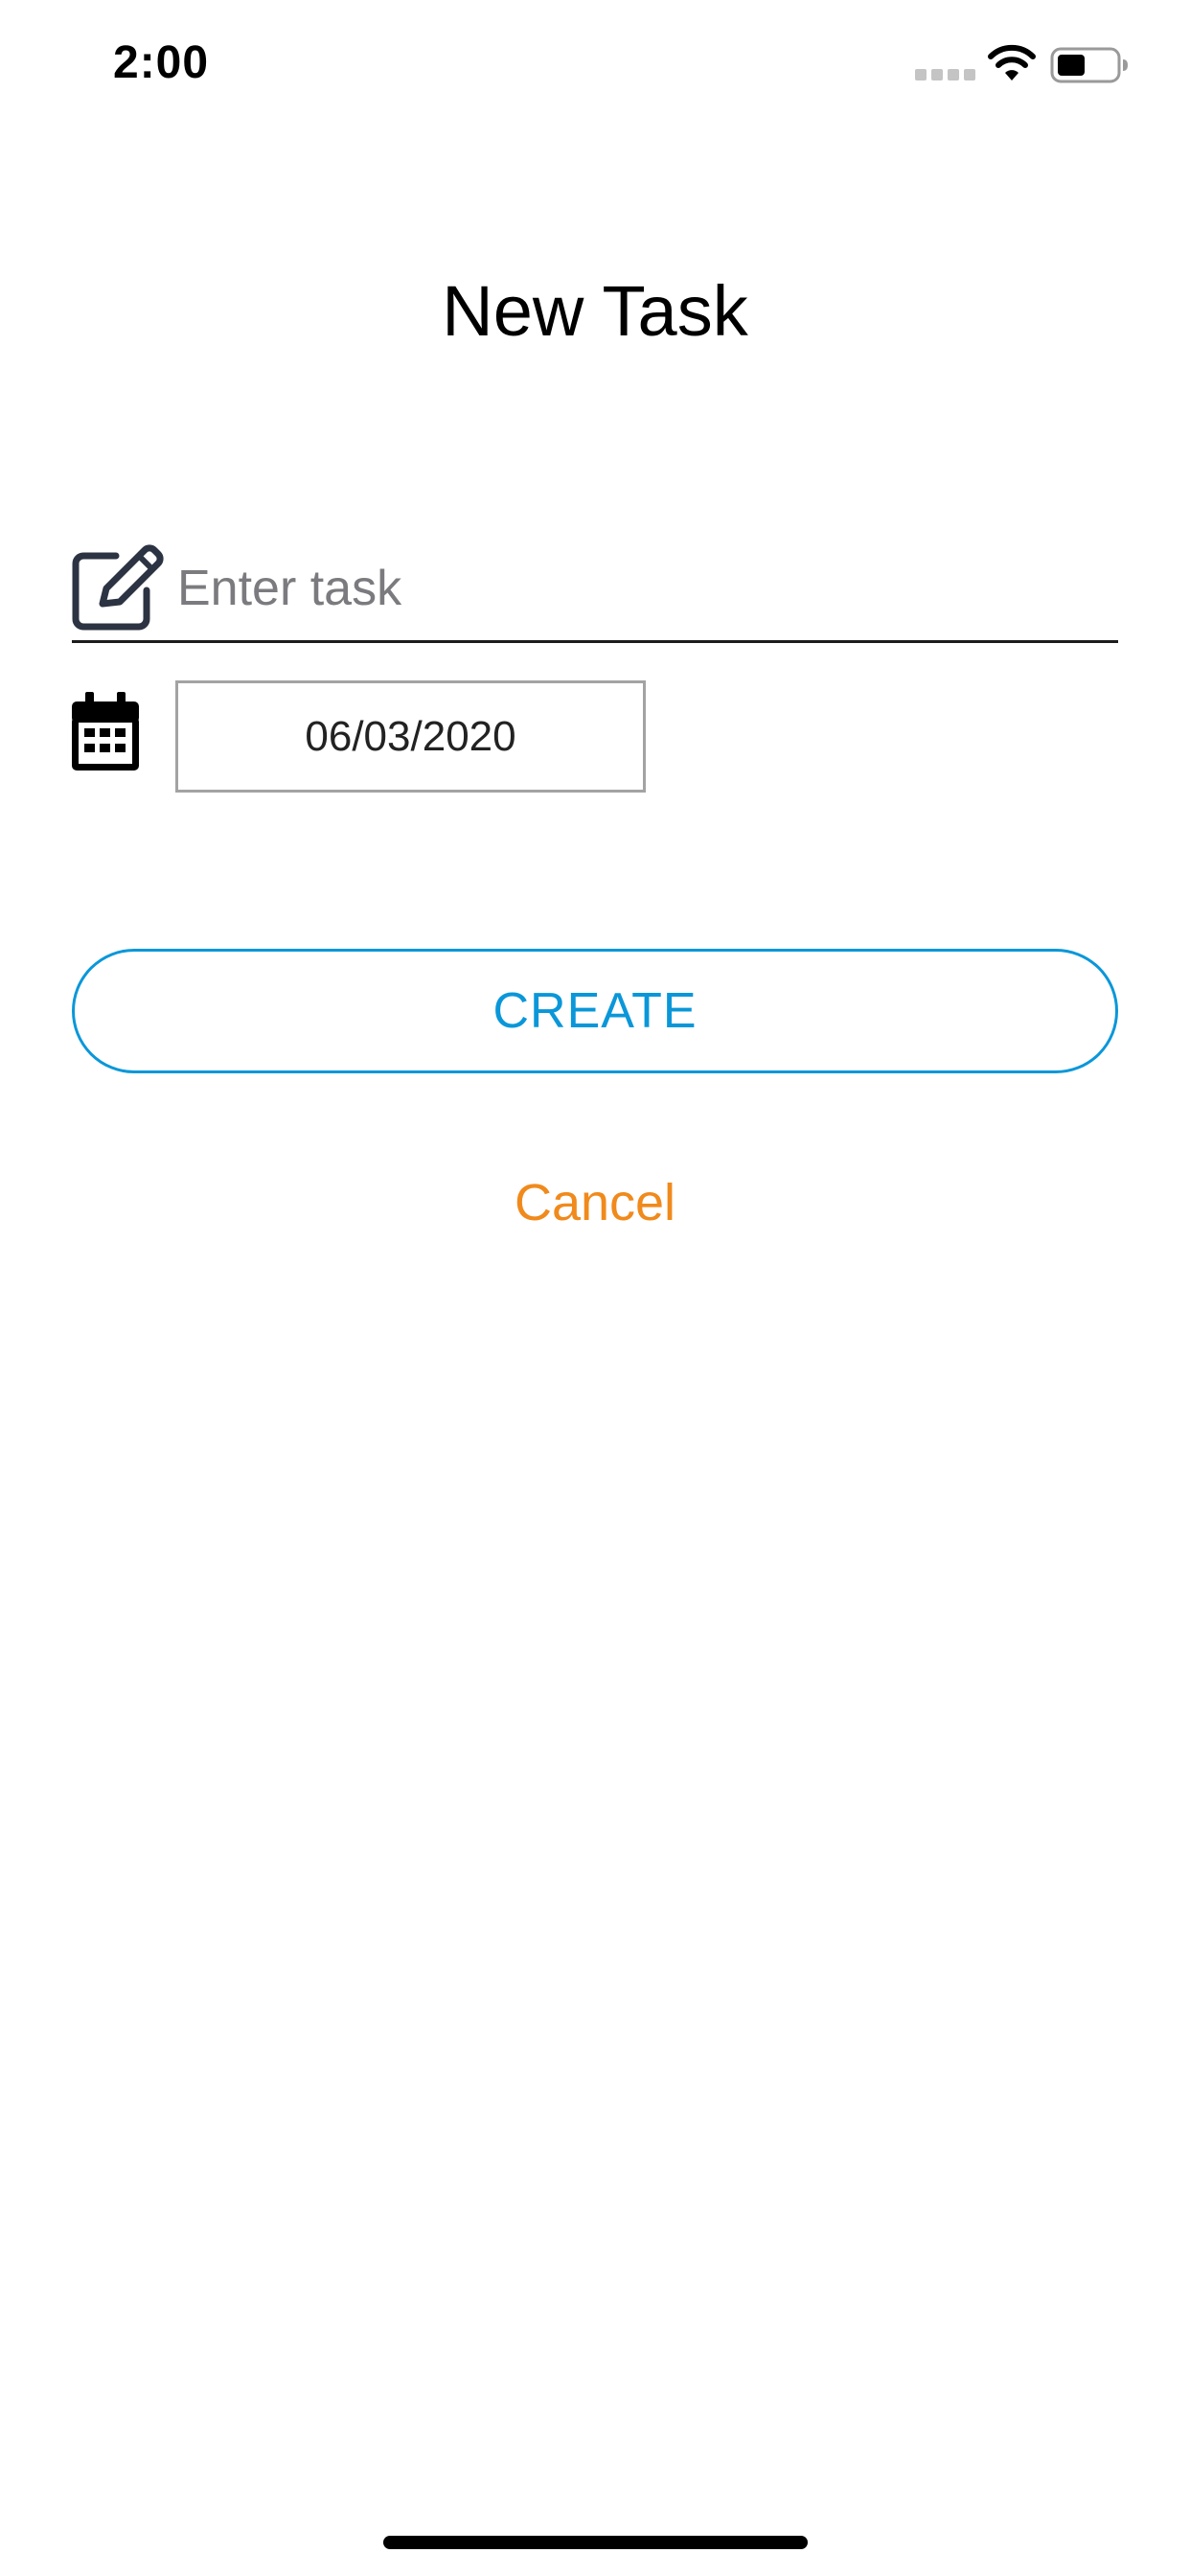 The height and width of the screenshot is (2576, 1190). What do you see at coordinates (162, 63) in the screenshot?
I see `status-time: 2:00` at bounding box center [162, 63].